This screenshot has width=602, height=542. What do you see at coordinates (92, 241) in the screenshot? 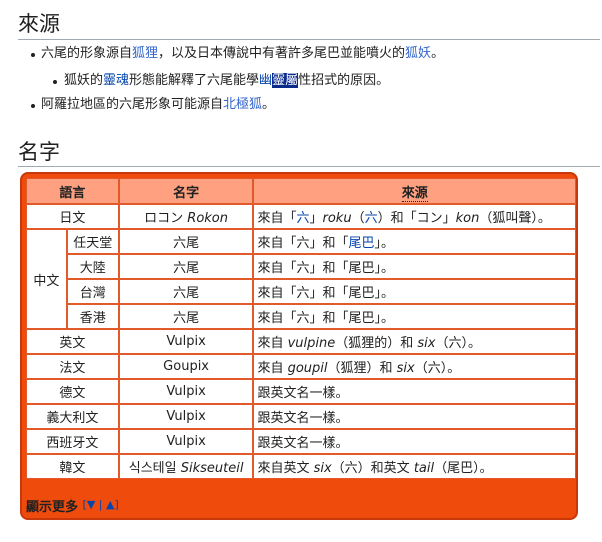
I see `cell-region: 任天堂` at bounding box center [92, 241].